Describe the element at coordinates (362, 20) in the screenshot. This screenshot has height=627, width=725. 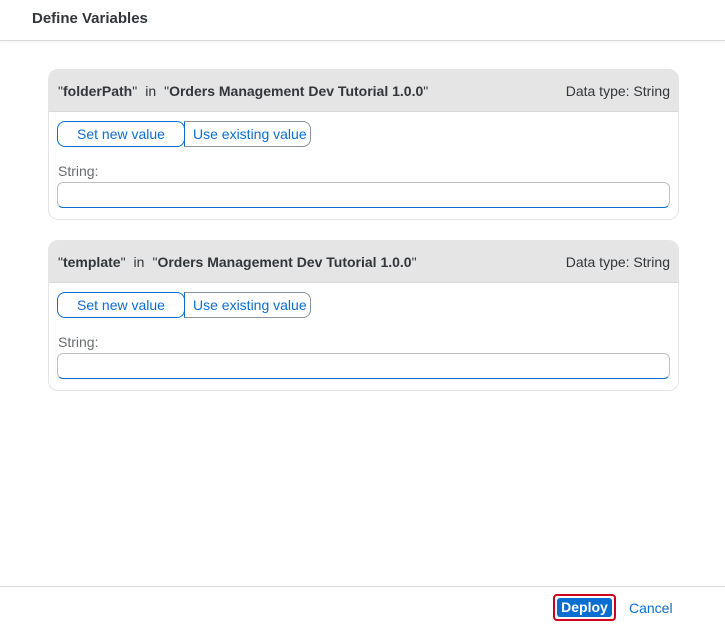
I see `dialog-header: Define Variables` at that location.